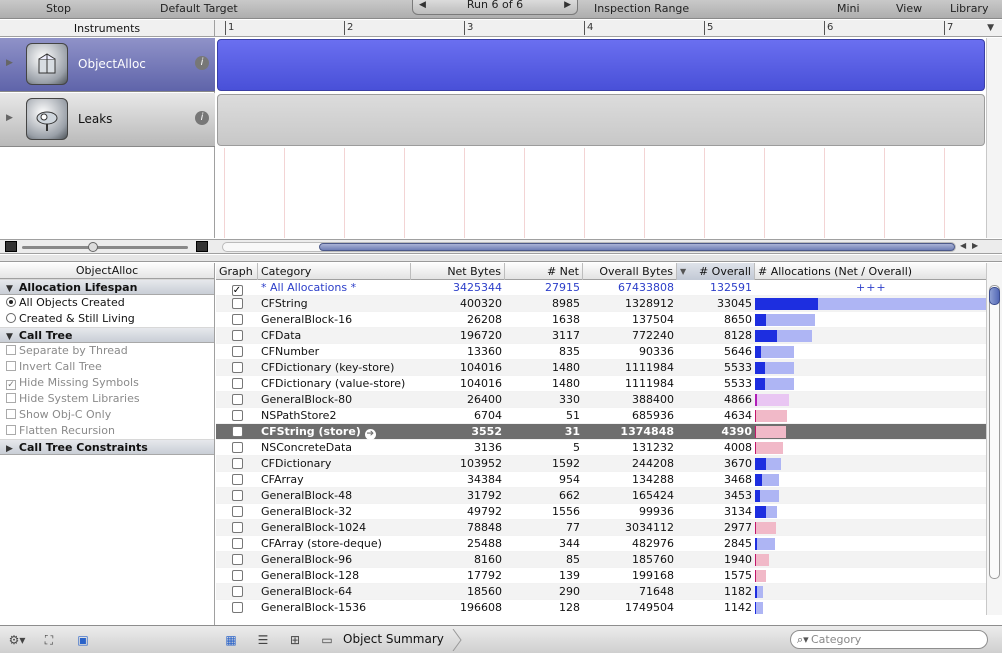 The image size is (1002, 653). I want to click on table-row: GeneralBlock-1536 196608 128 1749504 1142, so click(601, 607).